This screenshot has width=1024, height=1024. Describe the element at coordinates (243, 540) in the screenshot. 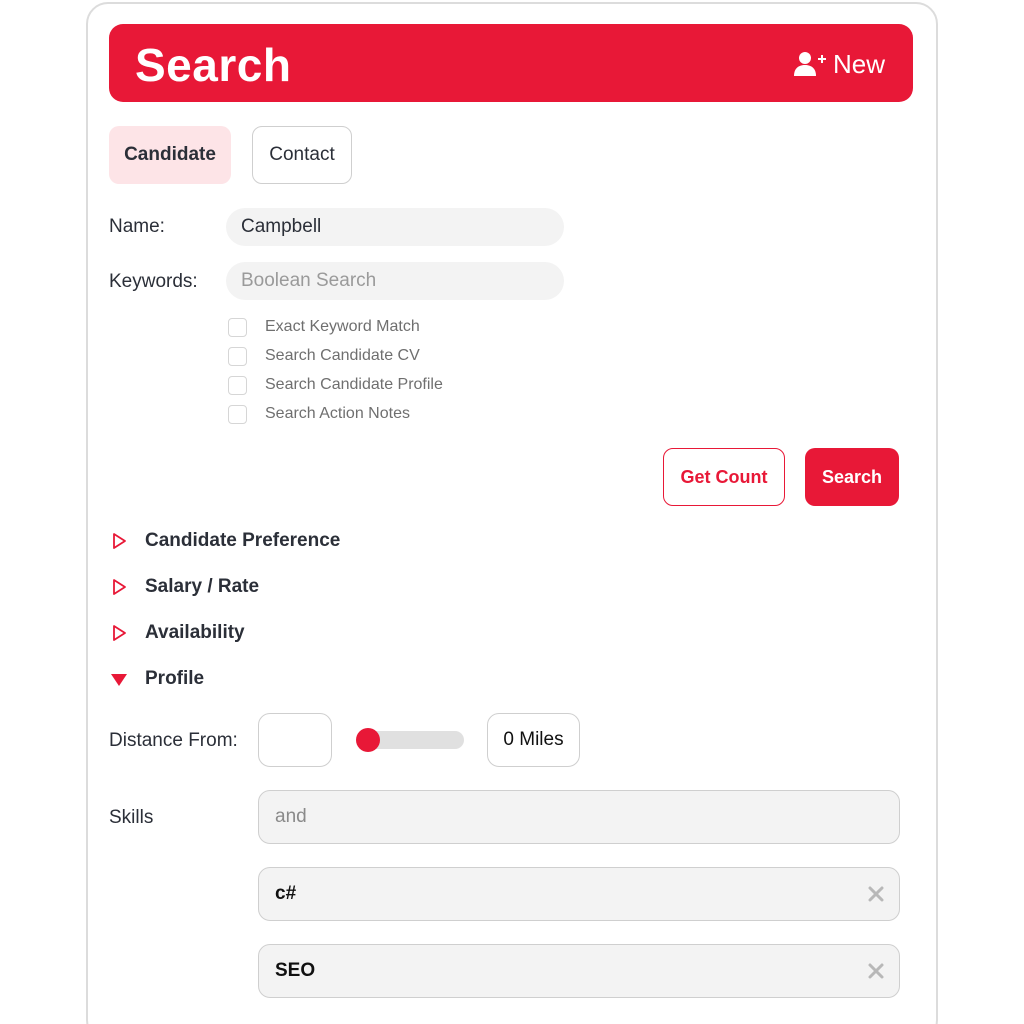

I see `section-label: Candidate Preference` at that location.